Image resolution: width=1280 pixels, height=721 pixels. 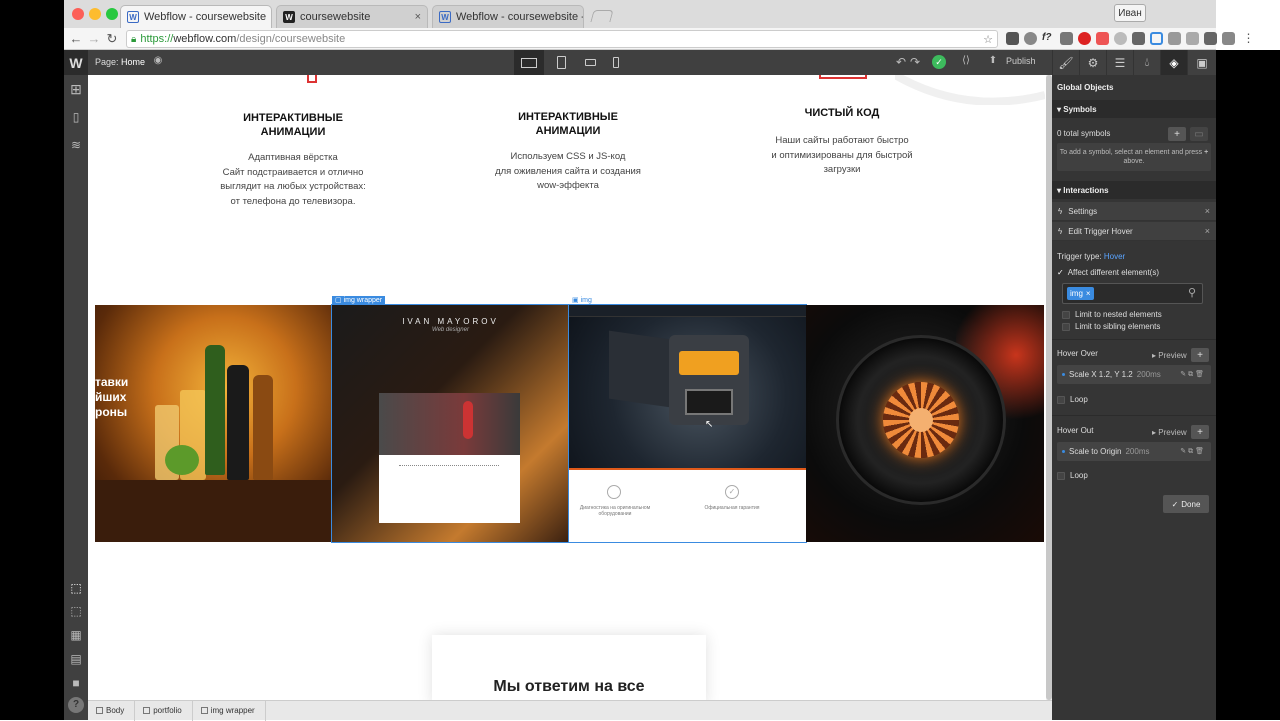 What do you see at coordinates (1130, 13) in the screenshot?
I see `profile-button: Иван` at bounding box center [1130, 13].